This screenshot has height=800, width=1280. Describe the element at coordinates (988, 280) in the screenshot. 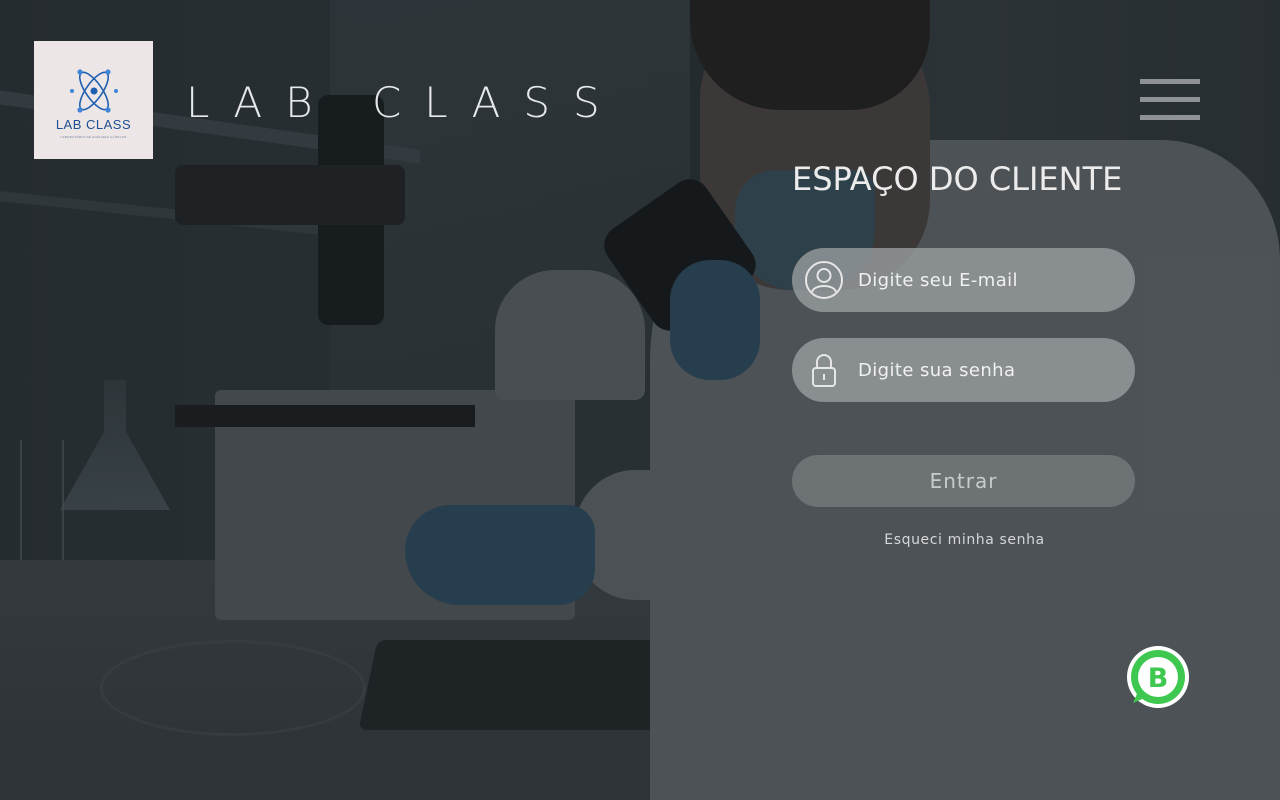

I see `email-input` at that location.